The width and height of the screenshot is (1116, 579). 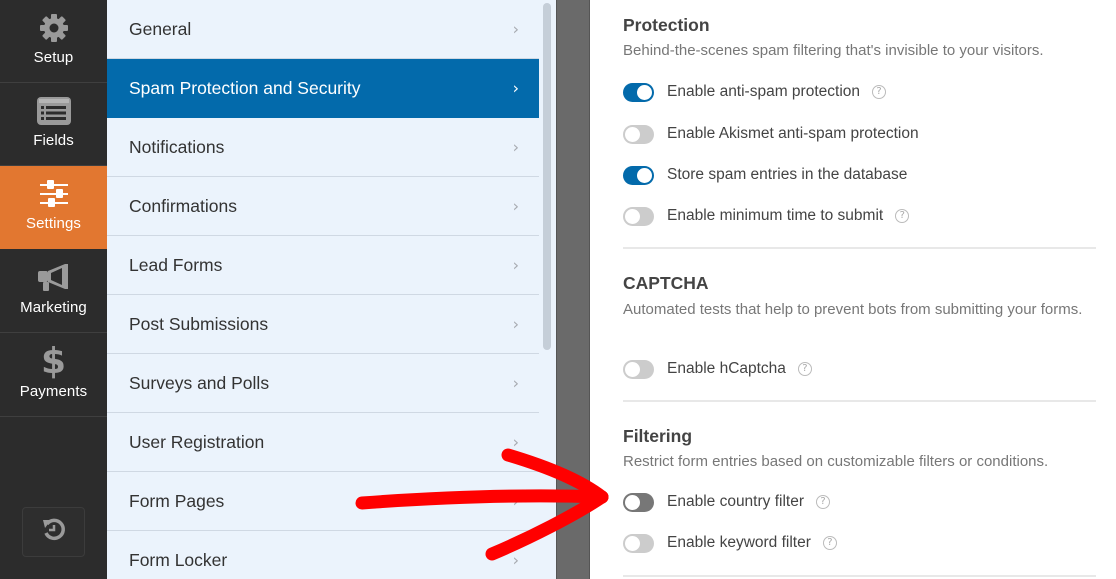 I want to click on option-store-spam: Store spam entries in the database, so click(x=765, y=175).